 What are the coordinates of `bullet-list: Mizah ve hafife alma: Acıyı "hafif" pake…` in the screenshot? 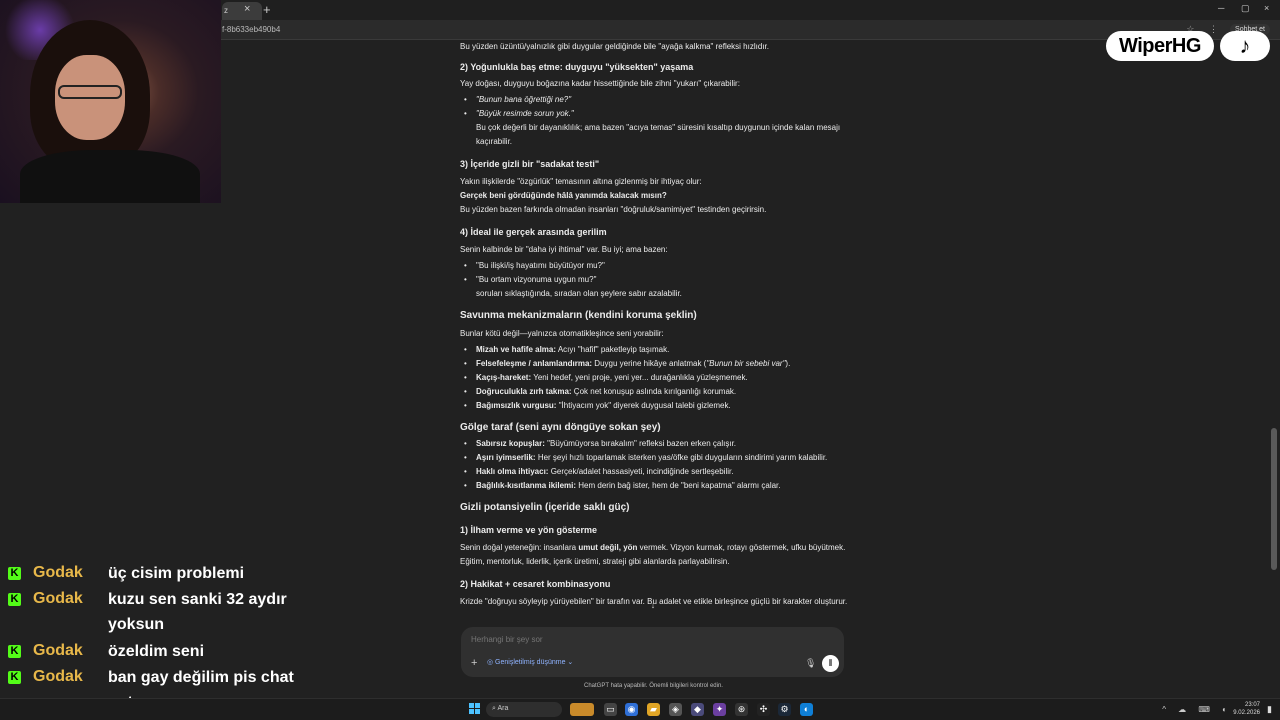 It's located at (655, 378).